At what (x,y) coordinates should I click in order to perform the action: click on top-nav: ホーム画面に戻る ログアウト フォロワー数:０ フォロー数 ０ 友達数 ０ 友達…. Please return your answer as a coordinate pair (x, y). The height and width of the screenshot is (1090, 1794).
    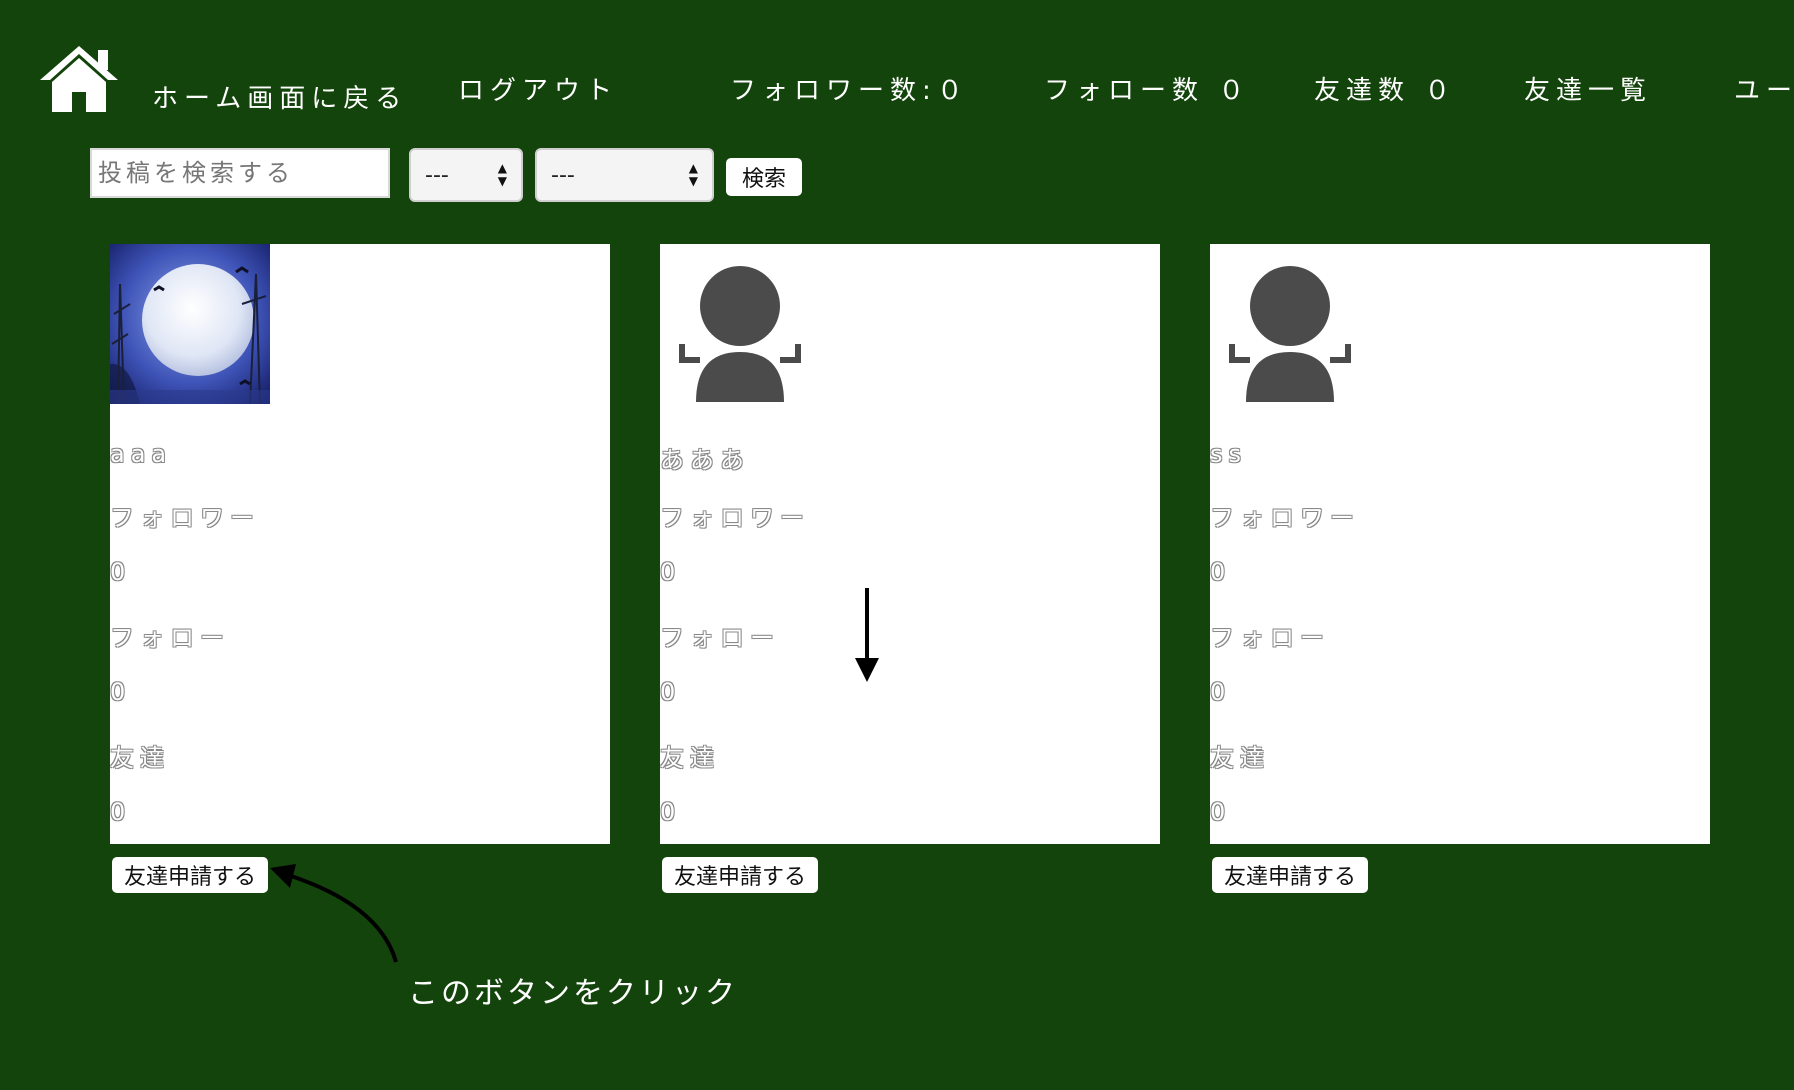
    Looking at the image, I should click on (916, 84).